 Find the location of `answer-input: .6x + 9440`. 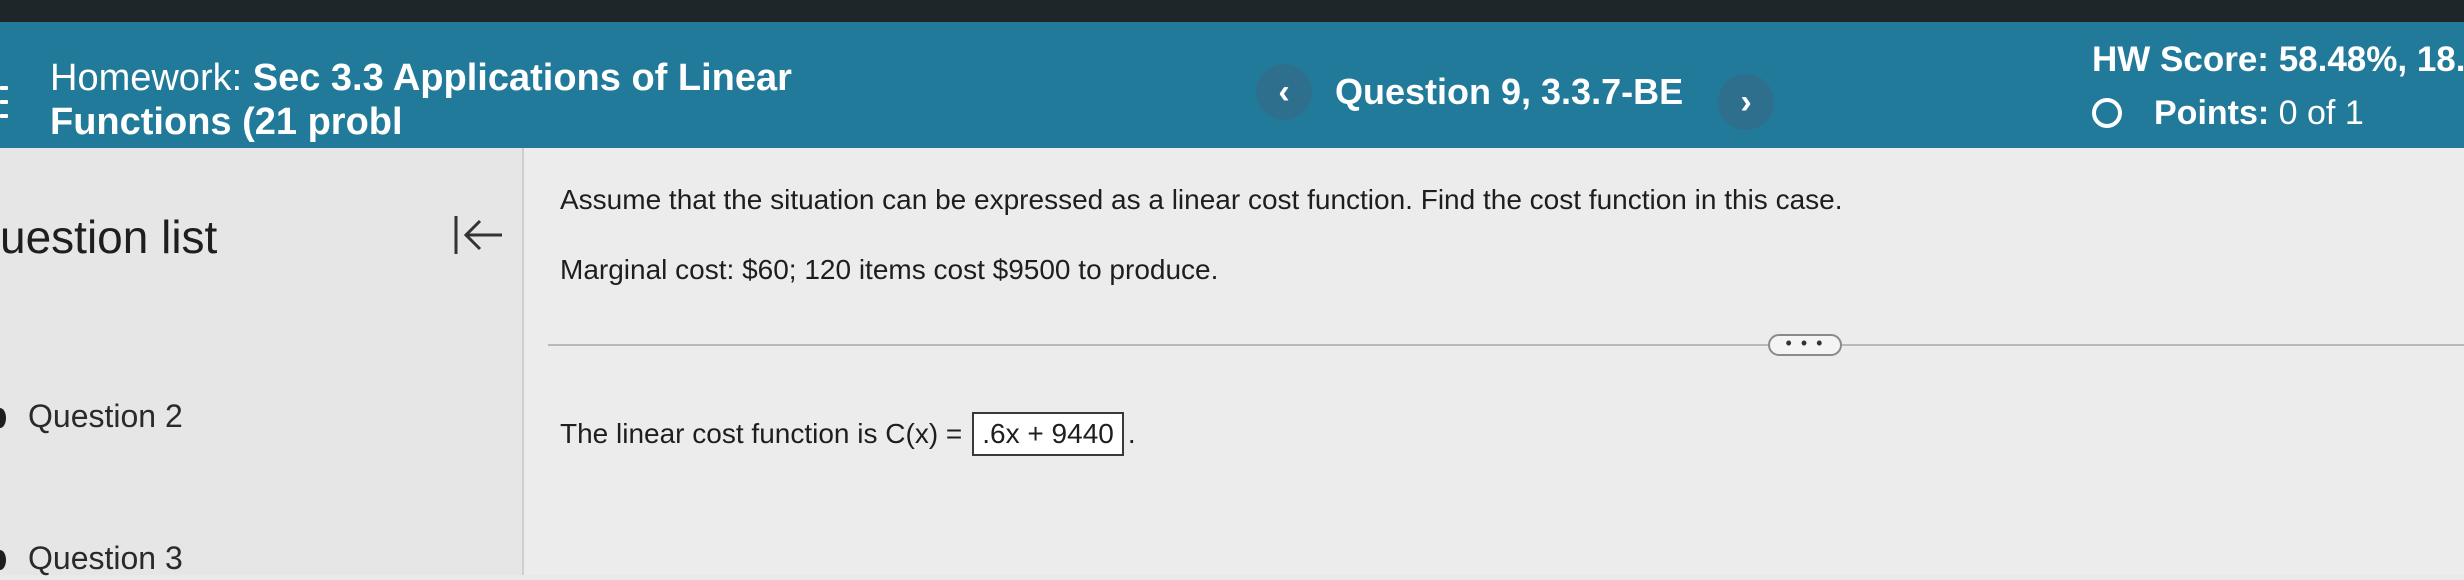

answer-input: .6x + 9440 is located at coordinates (1048, 434).